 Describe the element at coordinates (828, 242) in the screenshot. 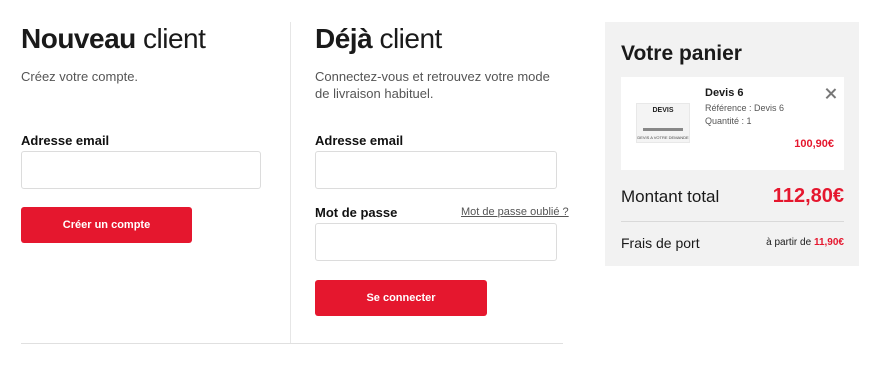

I see `shipping-amount: 11,90€` at that location.